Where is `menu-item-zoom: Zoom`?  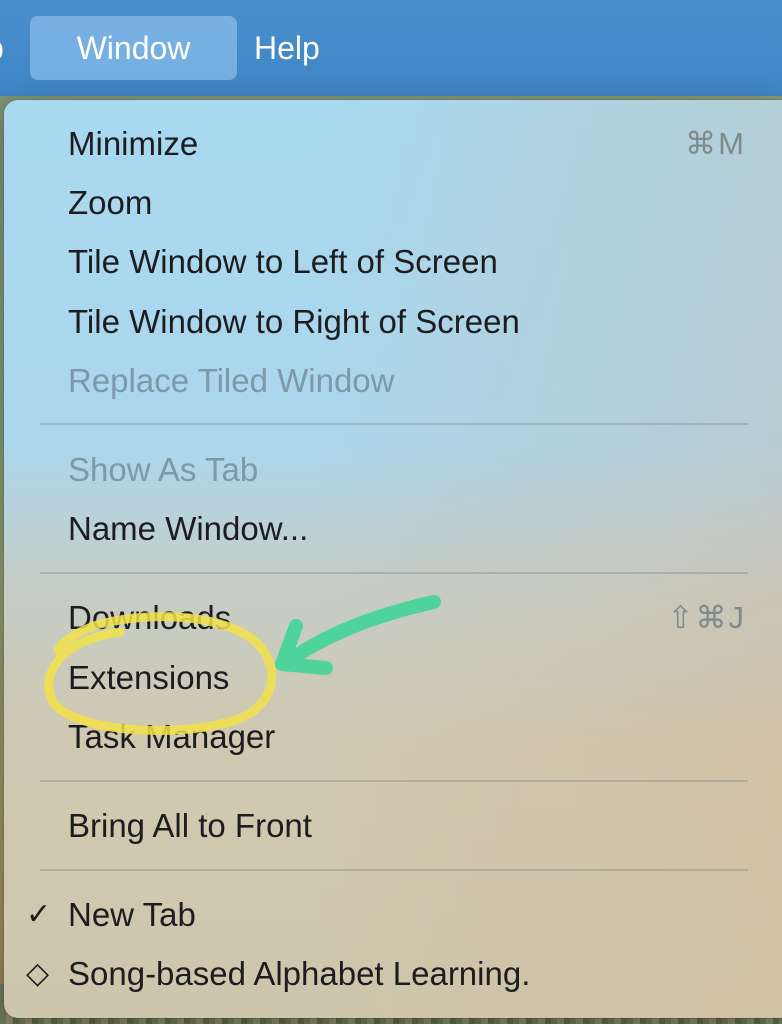 menu-item-zoom: Zoom is located at coordinates (110, 203).